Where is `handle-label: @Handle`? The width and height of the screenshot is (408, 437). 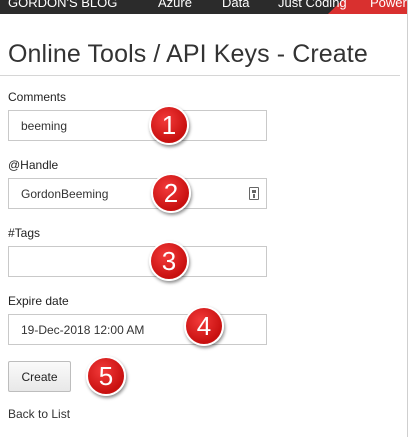 handle-label: @Handle is located at coordinates (33, 165).